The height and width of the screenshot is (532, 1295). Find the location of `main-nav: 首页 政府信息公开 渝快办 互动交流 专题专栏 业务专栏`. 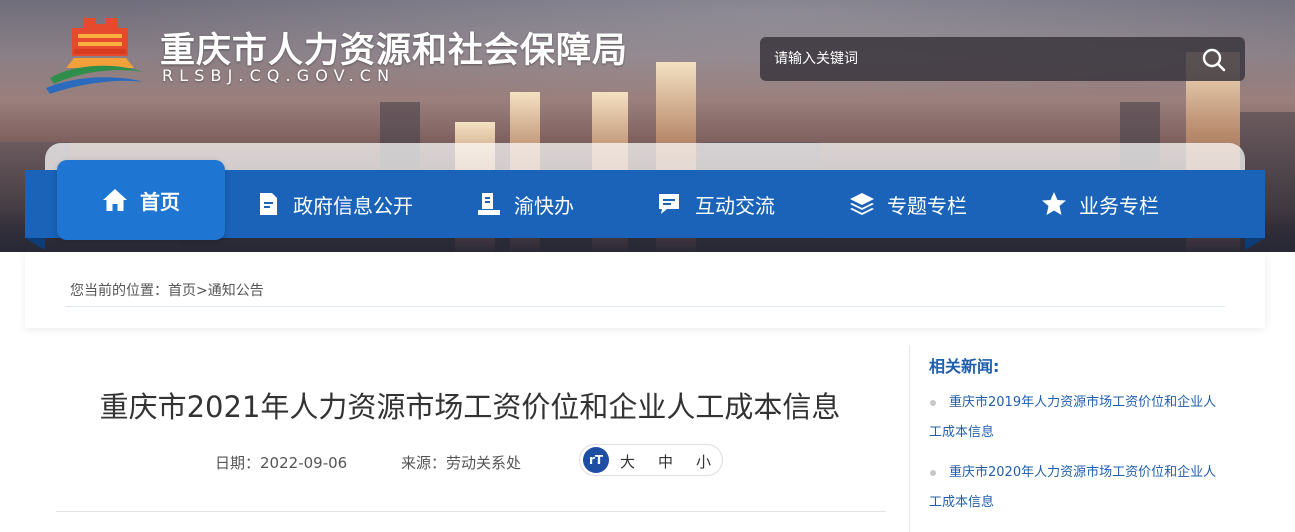

main-nav: 首页 政府信息公开 渝快办 互动交流 专题专栏 业务专栏 is located at coordinates (645, 200).